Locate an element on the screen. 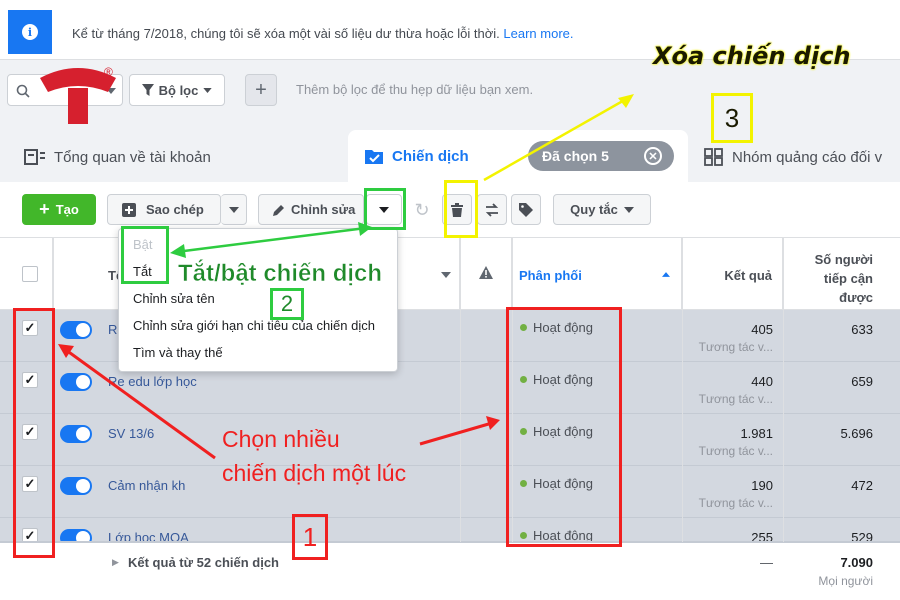  green-arrow is located at coordinates (271, 240).